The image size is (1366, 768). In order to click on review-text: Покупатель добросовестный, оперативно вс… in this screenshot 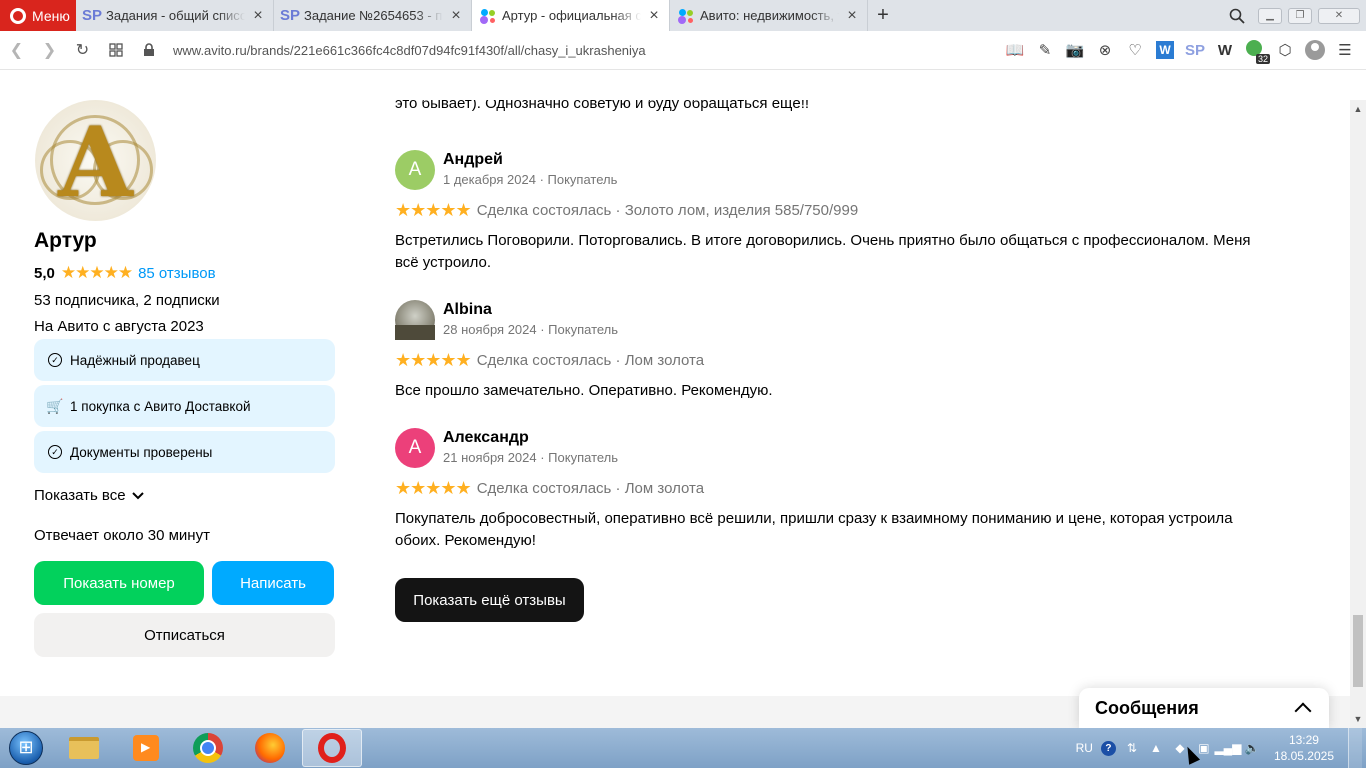, I will do `click(814, 529)`.